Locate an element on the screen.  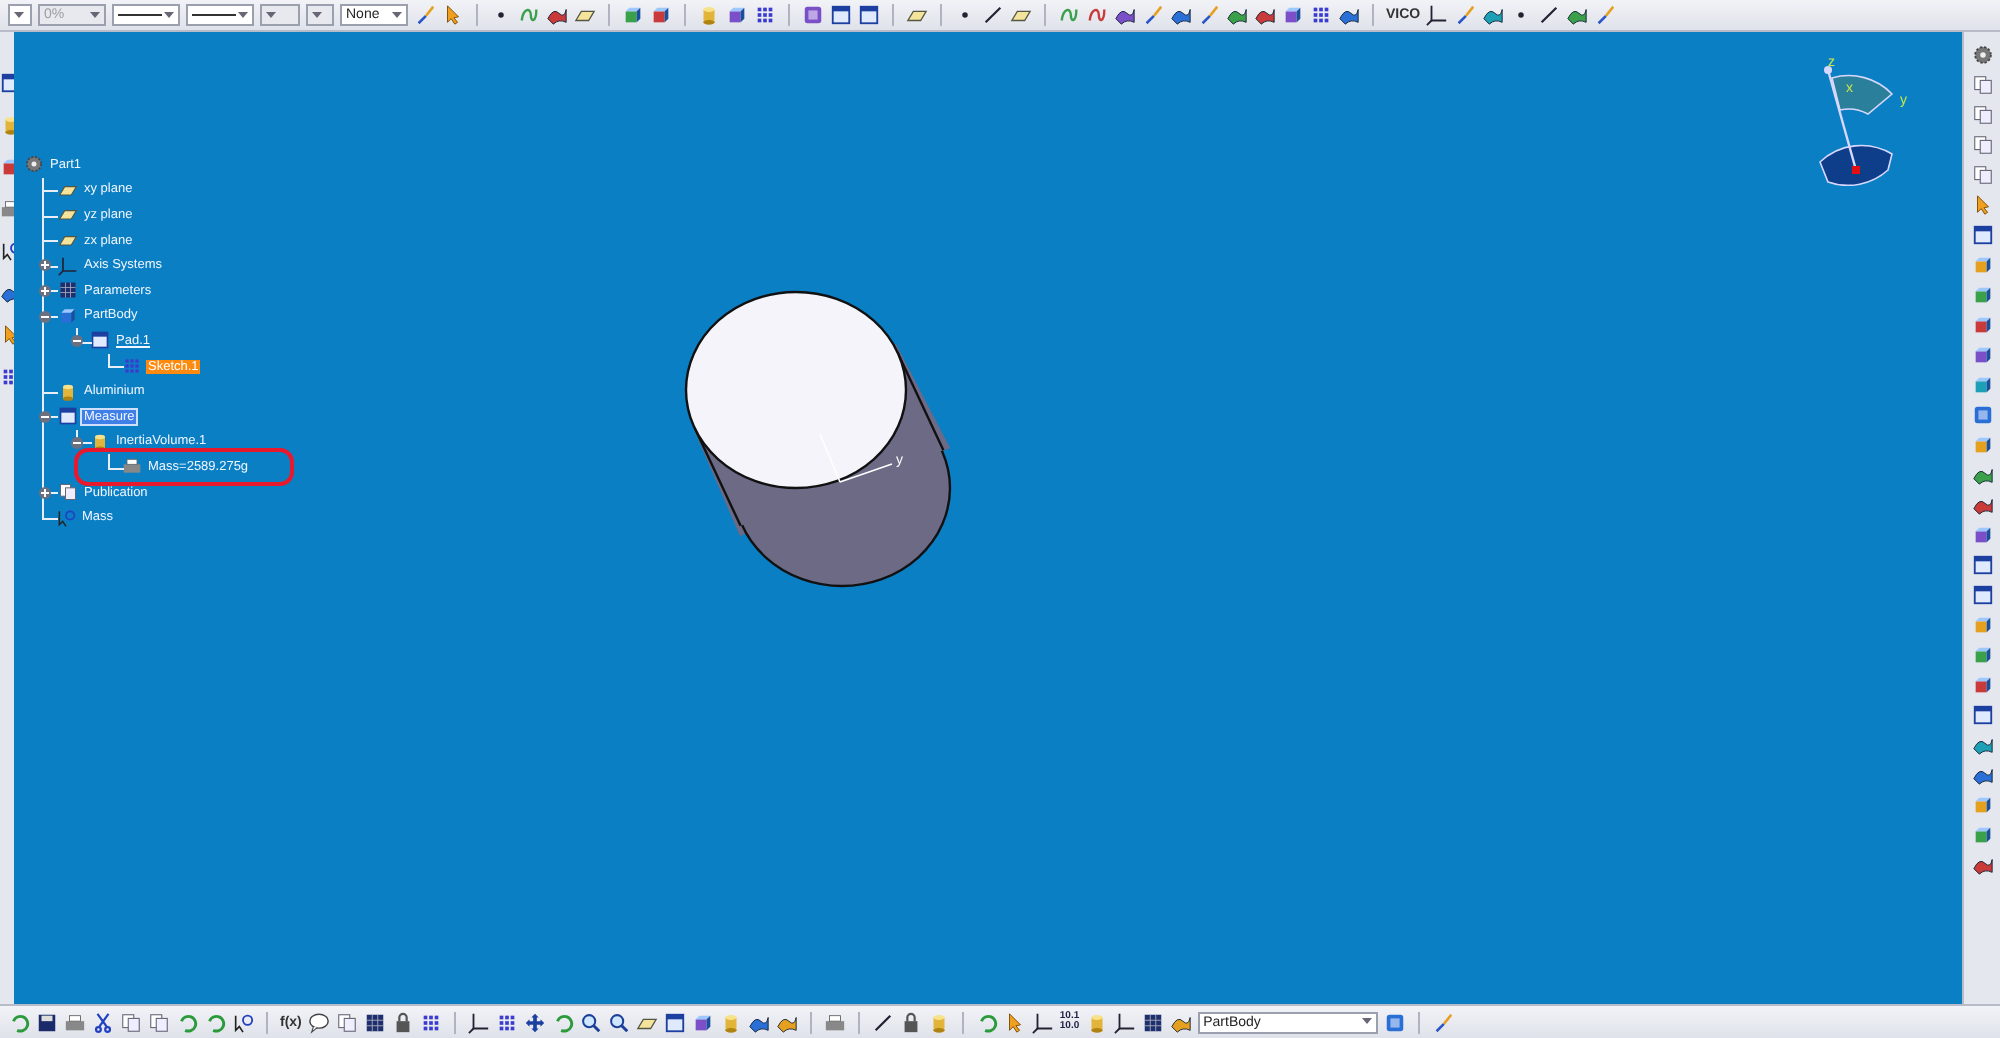
move-icon is located at coordinates (534, 1022).